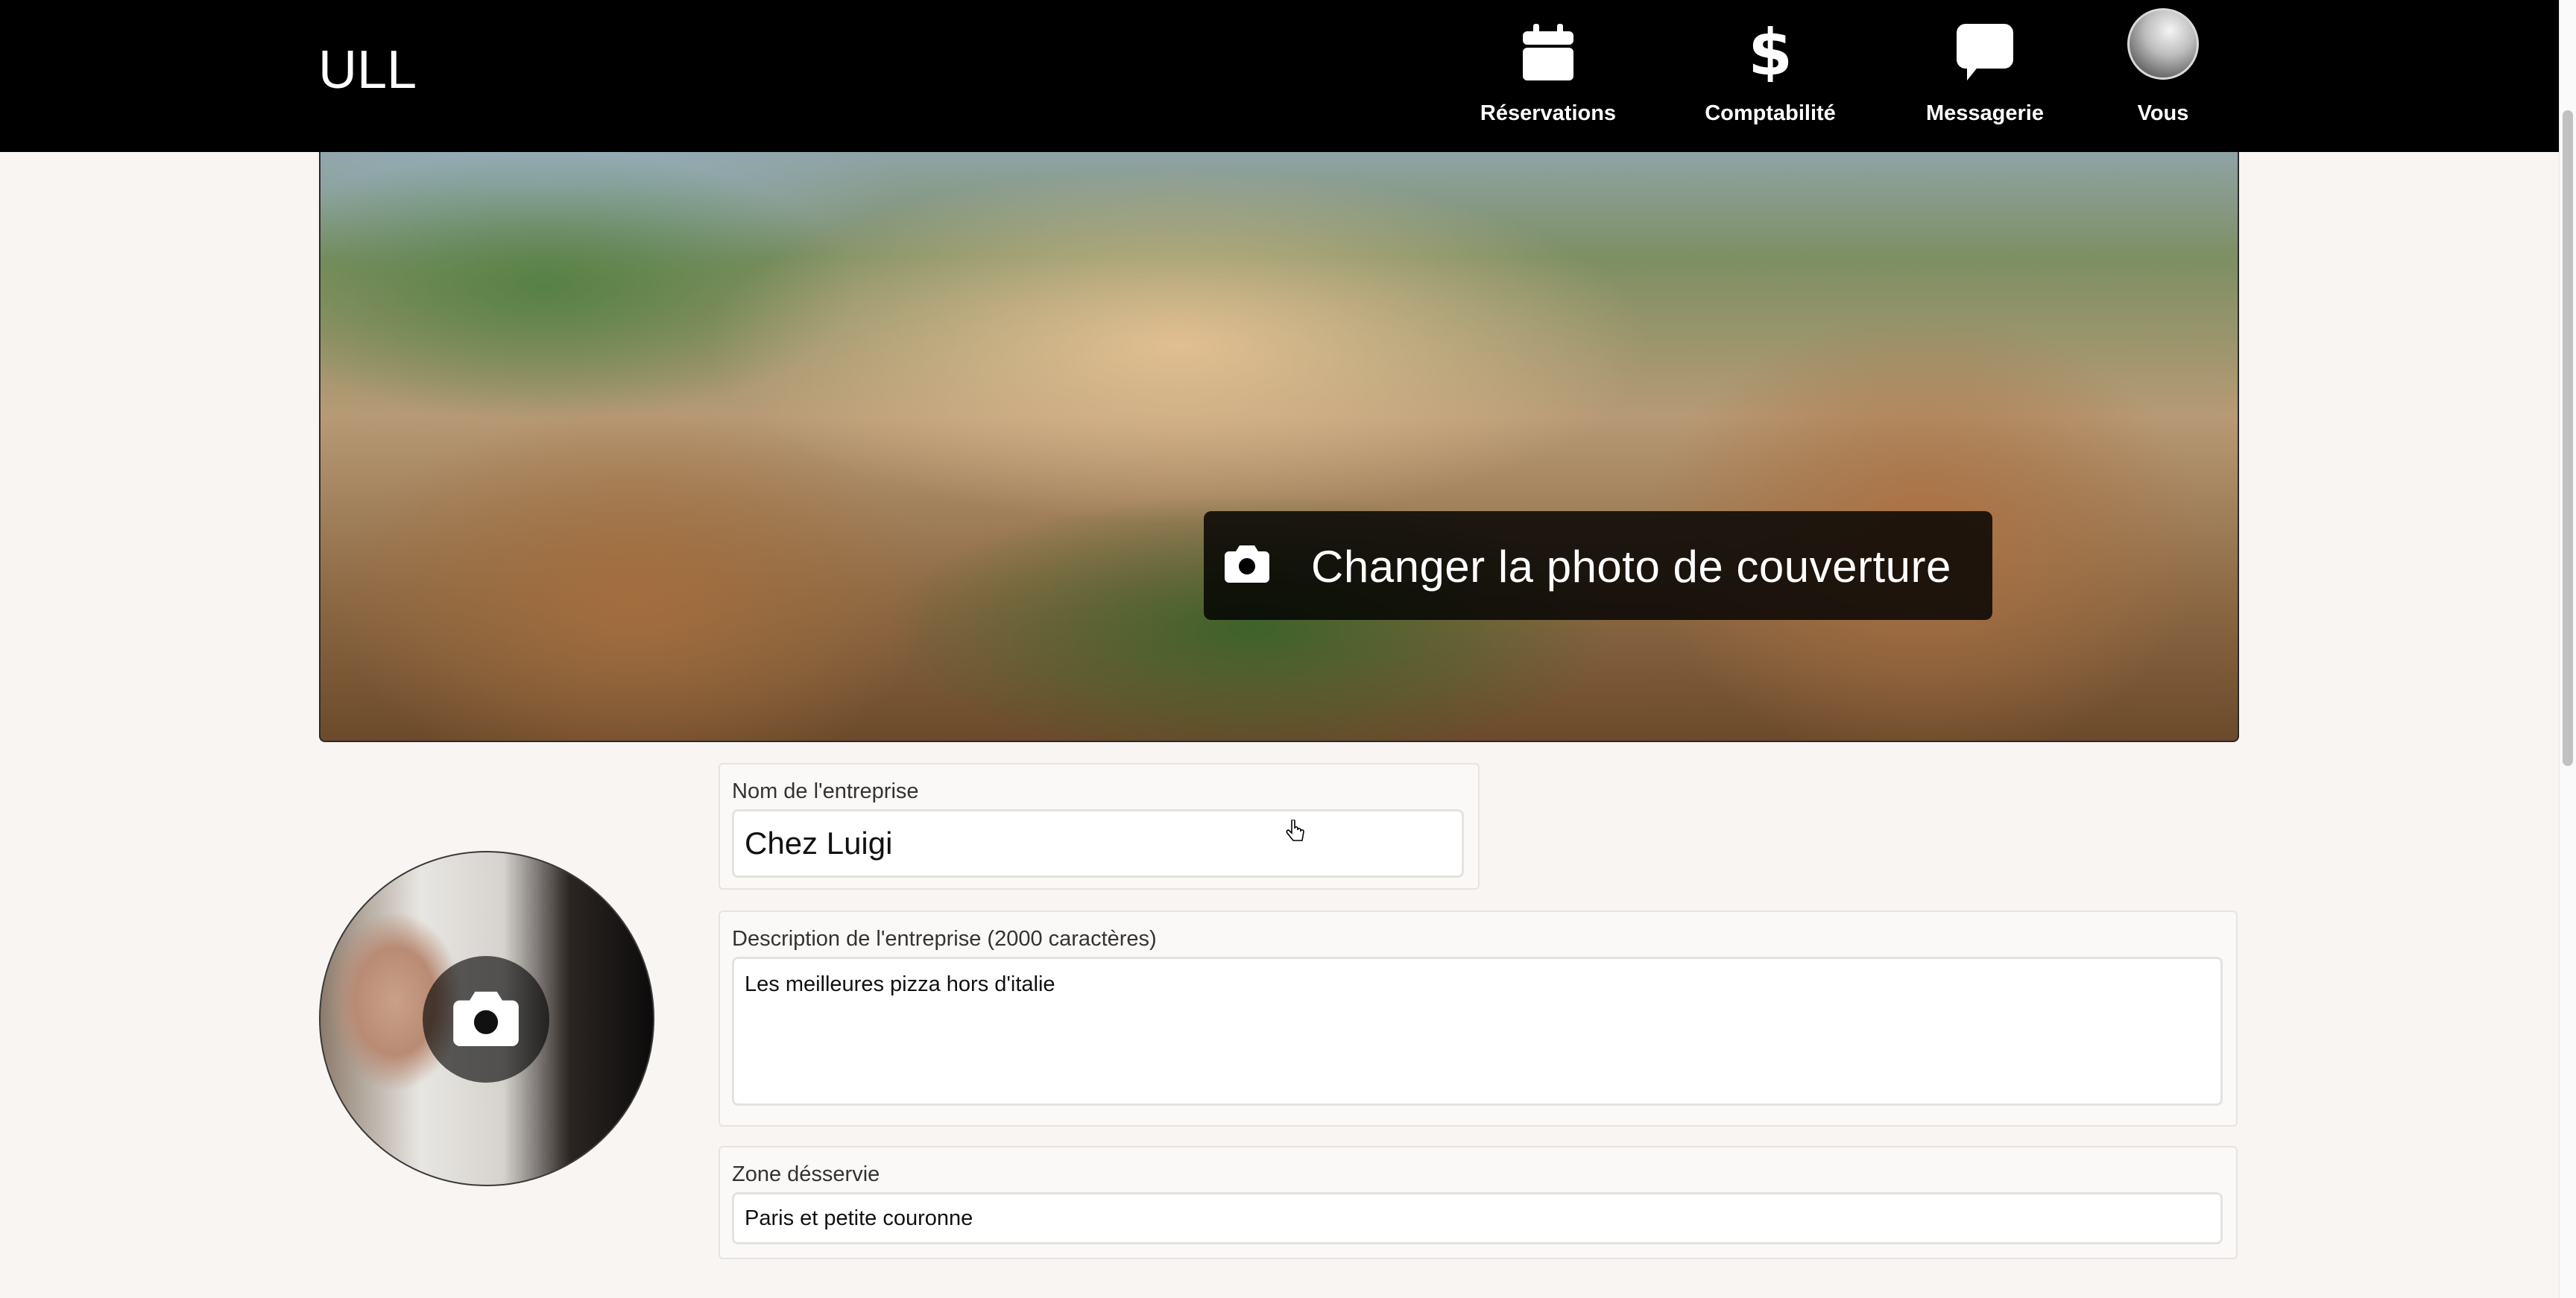 The width and height of the screenshot is (2576, 1298). What do you see at coordinates (368, 70) in the screenshot?
I see `brand-logo: ULL` at bounding box center [368, 70].